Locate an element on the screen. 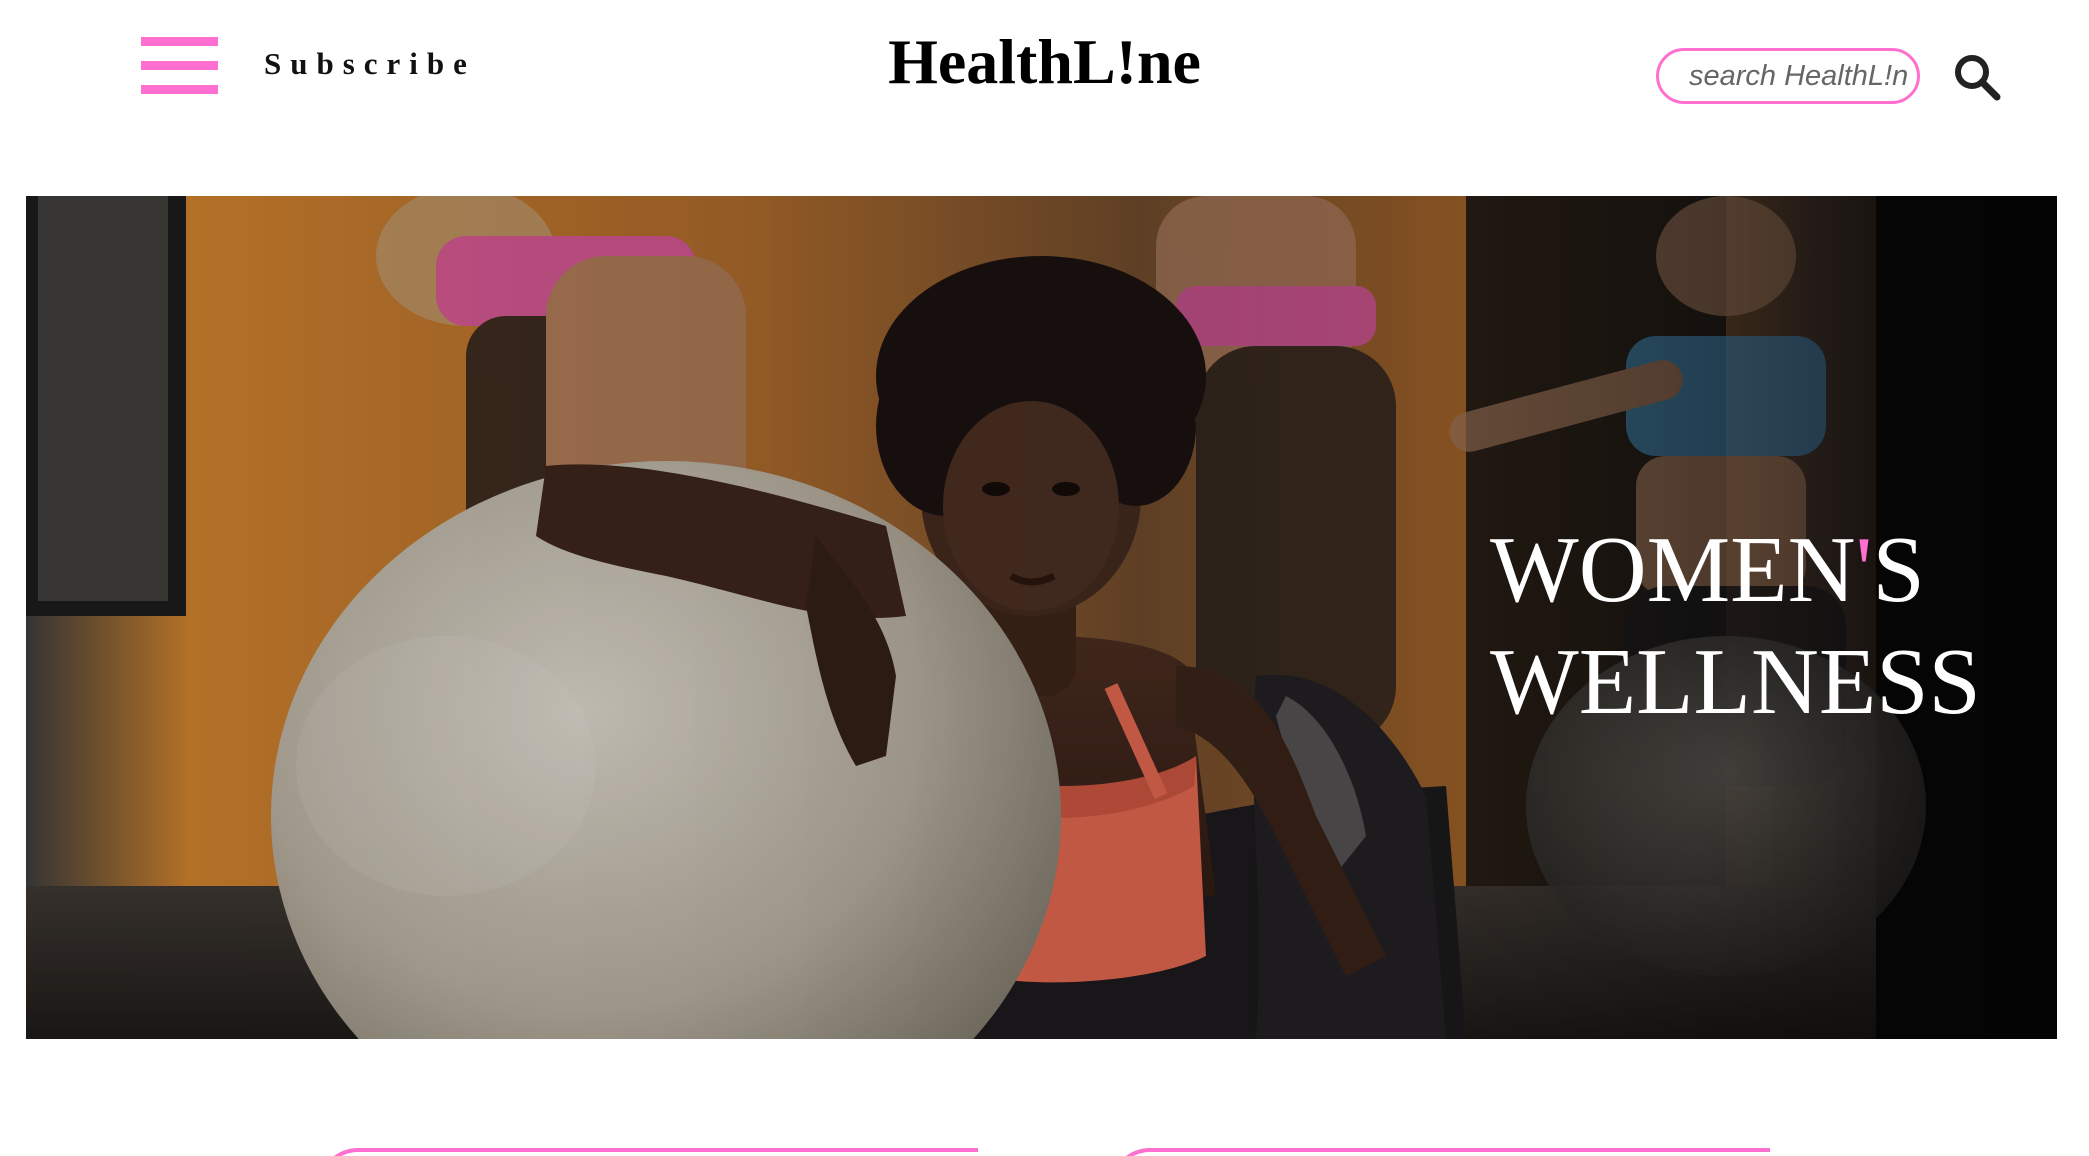 The image size is (2089, 1156). hamburger-menu-icon is located at coordinates (179, 66).